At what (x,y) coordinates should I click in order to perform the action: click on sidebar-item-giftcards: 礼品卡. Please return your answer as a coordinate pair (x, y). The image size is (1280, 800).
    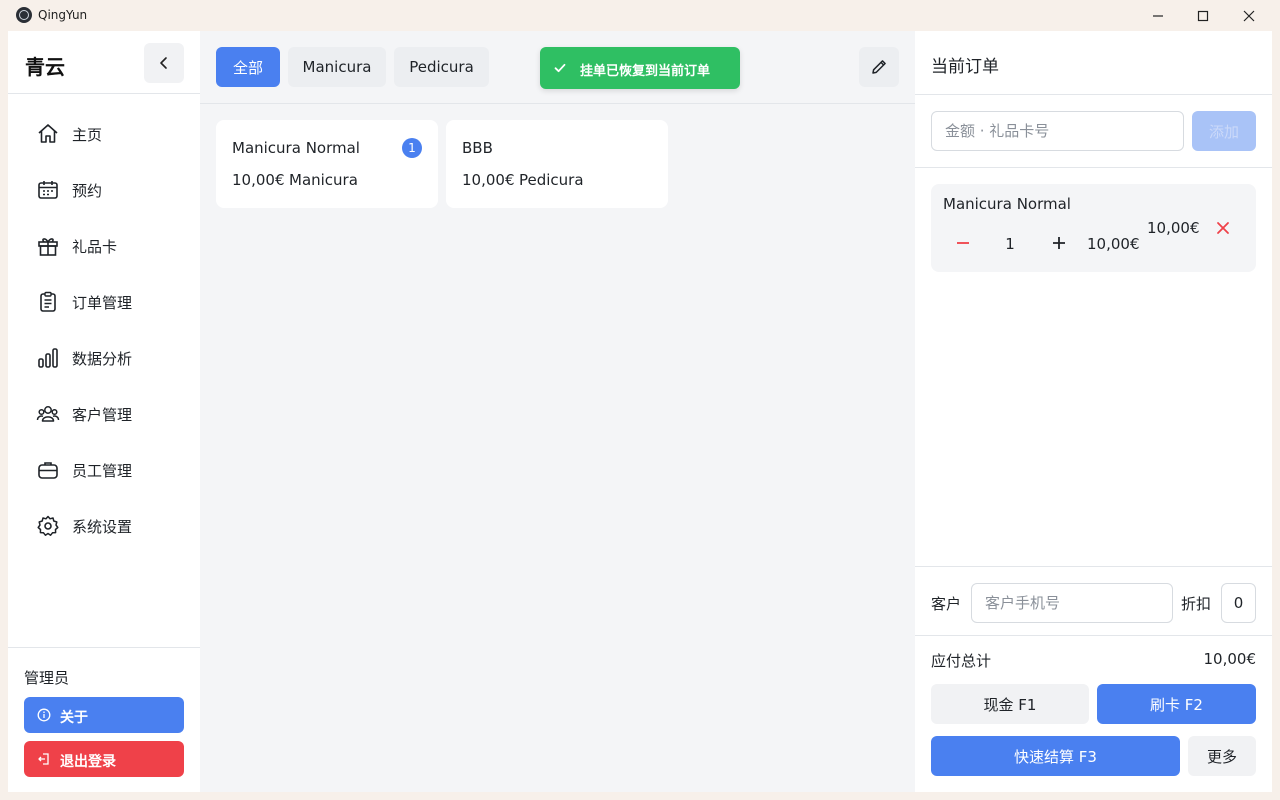
    Looking at the image, I should click on (104, 245).